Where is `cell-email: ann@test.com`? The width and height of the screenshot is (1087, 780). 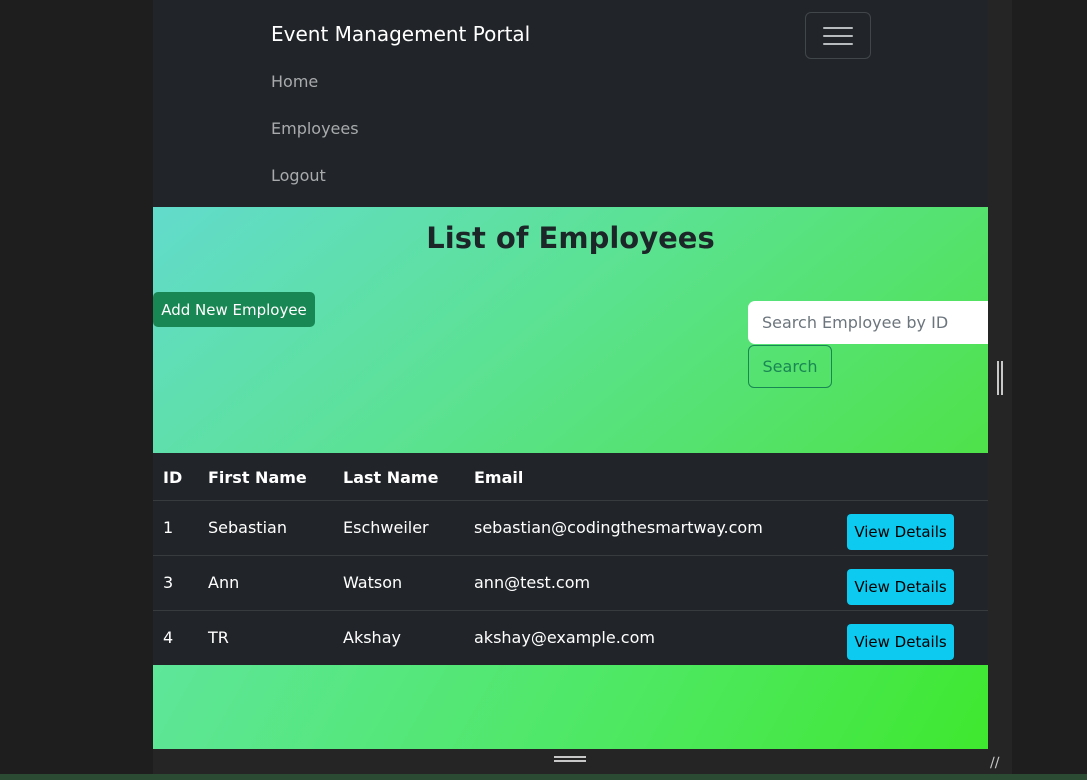 cell-email: ann@test.com is located at coordinates (660, 583).